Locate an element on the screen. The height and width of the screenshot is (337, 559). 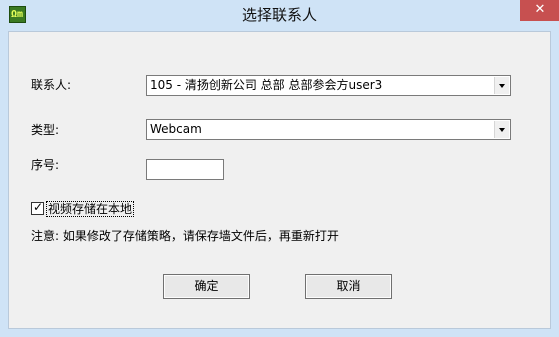
save-local-label: 视频存储在本地 is located at coordinates (90, 208).